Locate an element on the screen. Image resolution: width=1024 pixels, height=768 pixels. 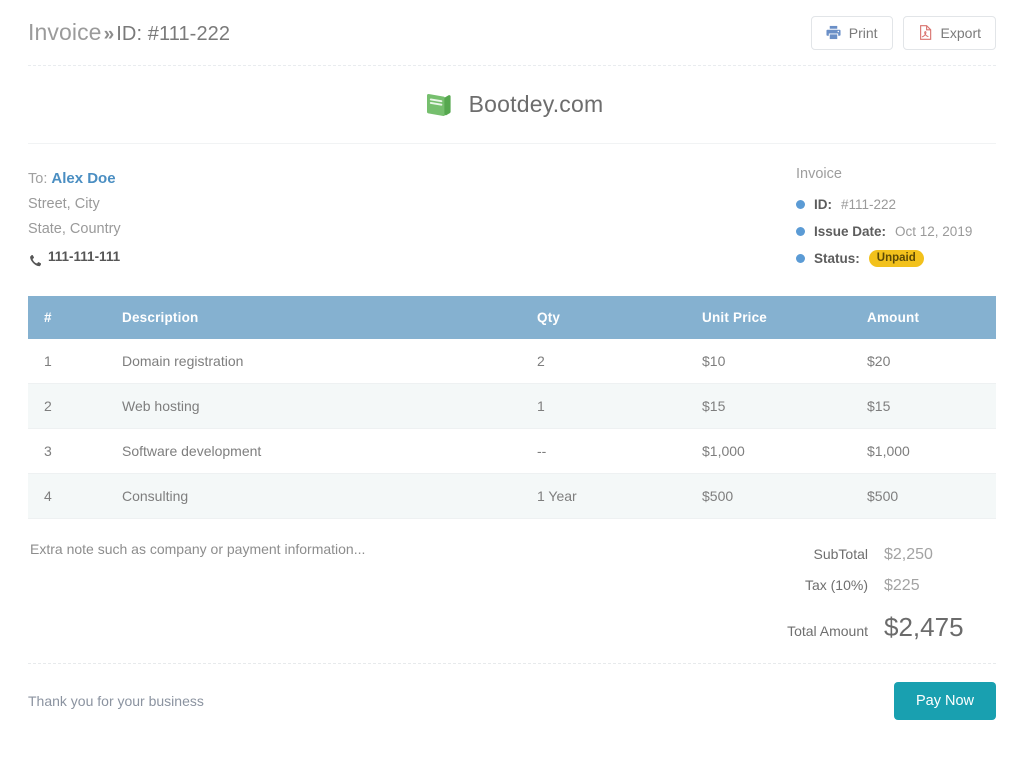
page-header: Invoice» ID: #111-222 Print Export is located at coordinates (512, 33).